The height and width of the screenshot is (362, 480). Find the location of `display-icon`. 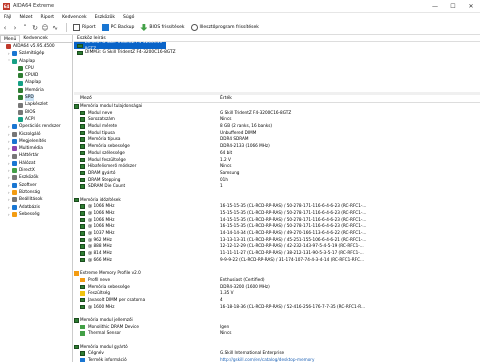

display-icon is located at coordinates (14, 141).